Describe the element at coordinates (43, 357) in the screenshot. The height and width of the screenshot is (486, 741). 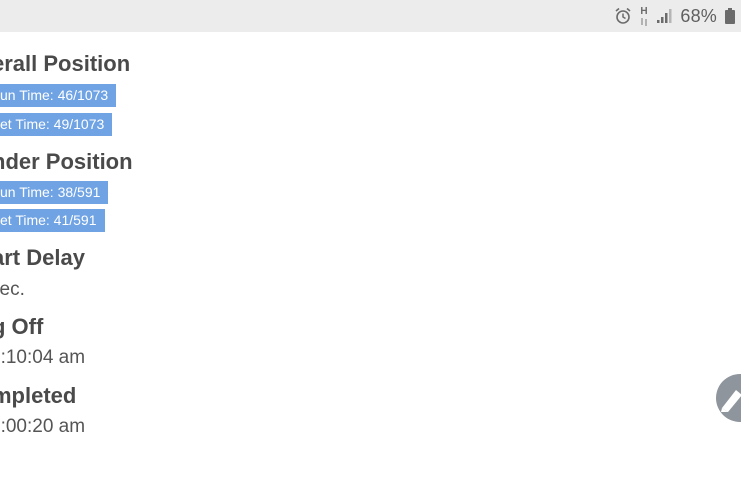
I see `gun-off-value: 7:10:04 am` at that location.